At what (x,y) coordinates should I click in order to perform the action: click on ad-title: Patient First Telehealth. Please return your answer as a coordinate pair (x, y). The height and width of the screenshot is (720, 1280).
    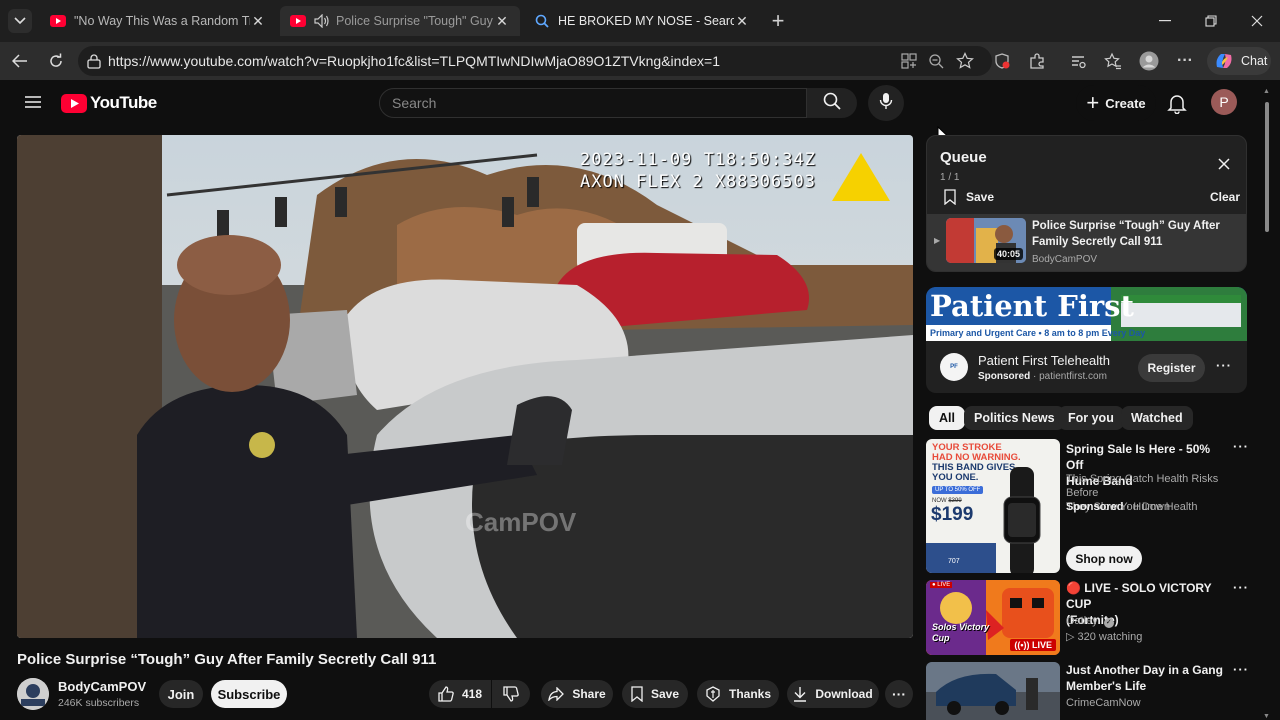
    Looking at the image, I should click on (1044, 360).